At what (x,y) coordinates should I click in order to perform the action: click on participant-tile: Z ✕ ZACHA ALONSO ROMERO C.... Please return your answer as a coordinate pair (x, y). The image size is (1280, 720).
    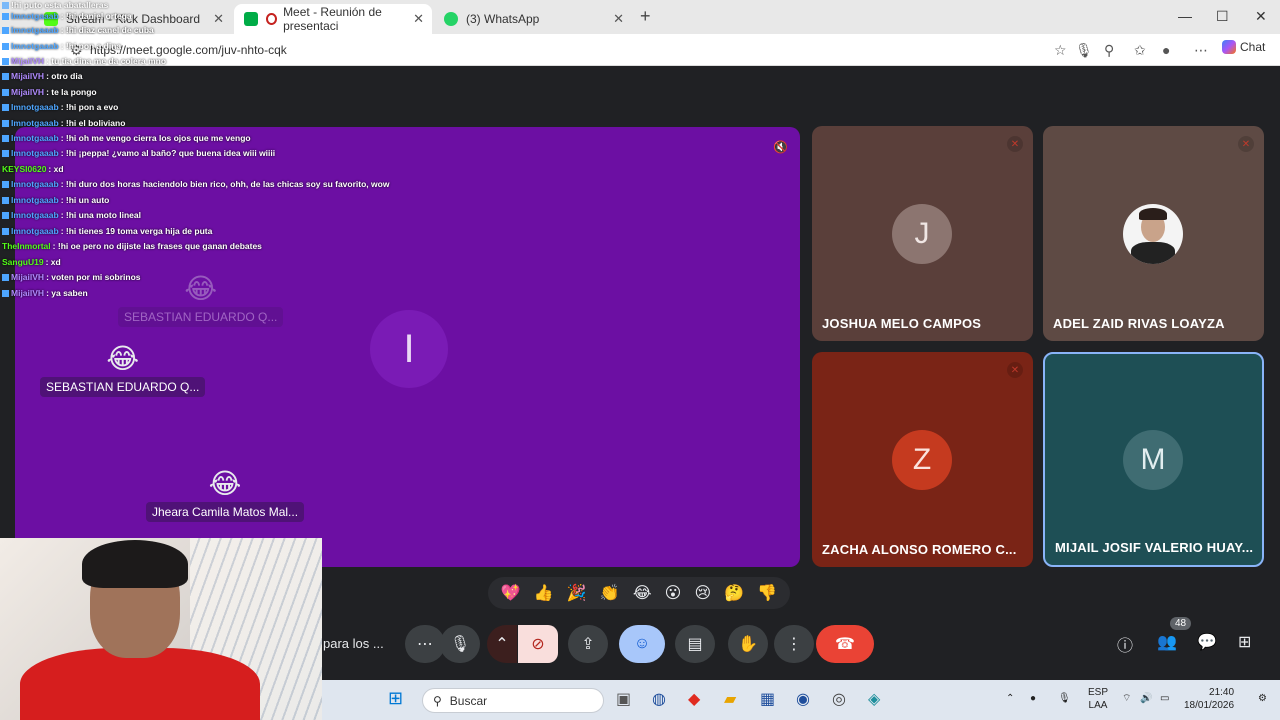
    Looking at the image, I should click on (922, 459).